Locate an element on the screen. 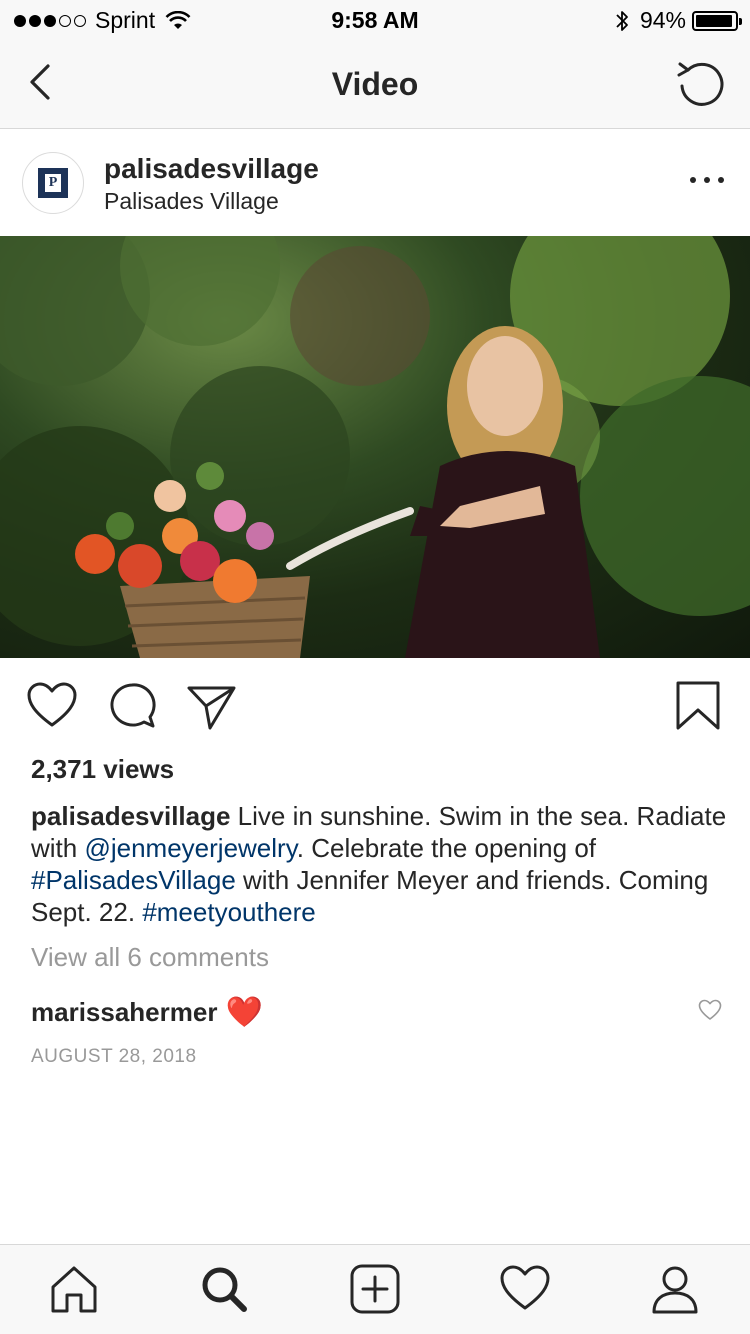 Image resolution: width=750 pixels, height=1334 pixels. add-post-icon is located at coordinates (375, 1289).